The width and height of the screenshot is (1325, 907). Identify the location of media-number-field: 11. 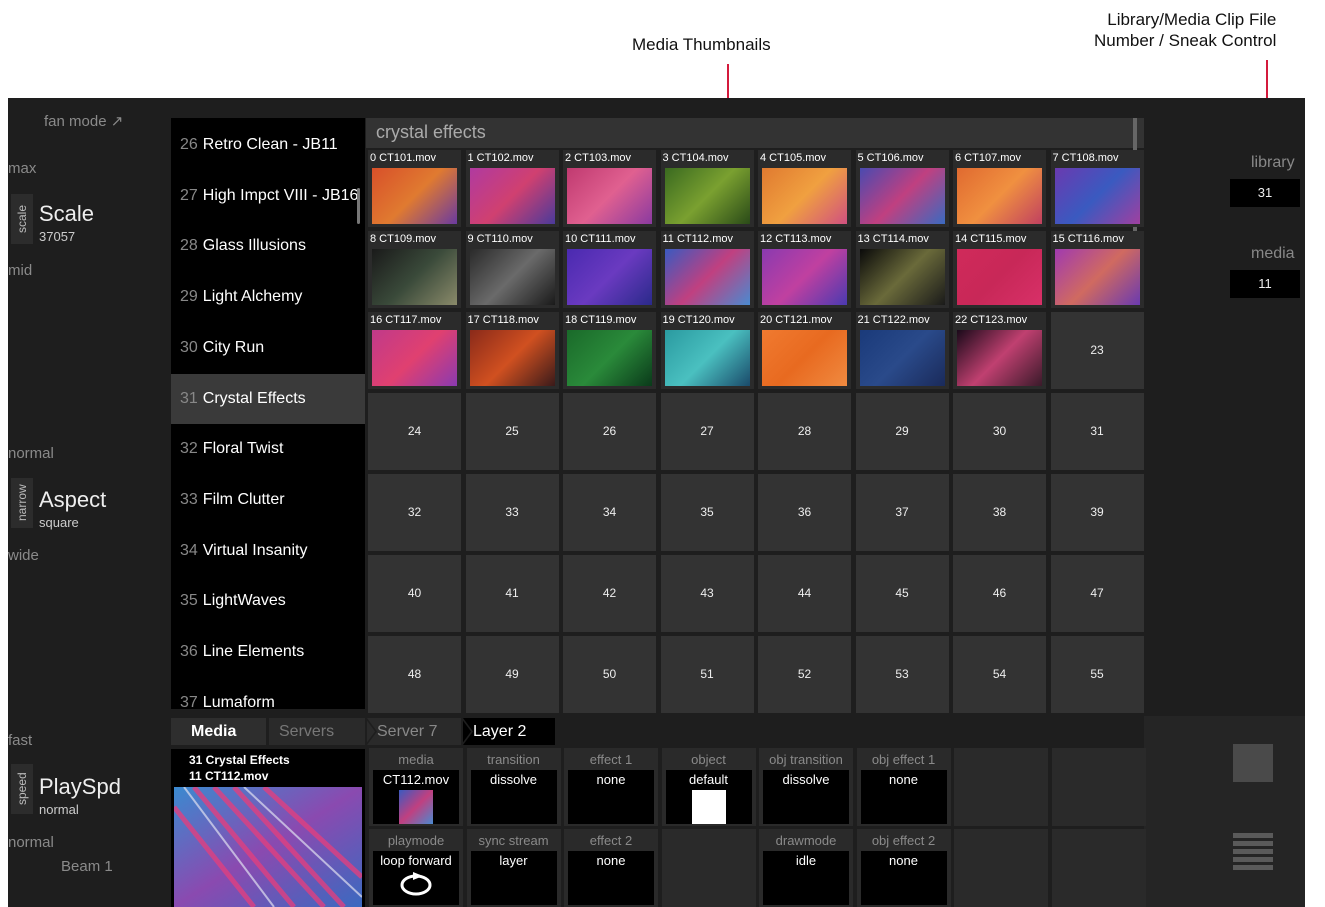
(1265, 284).